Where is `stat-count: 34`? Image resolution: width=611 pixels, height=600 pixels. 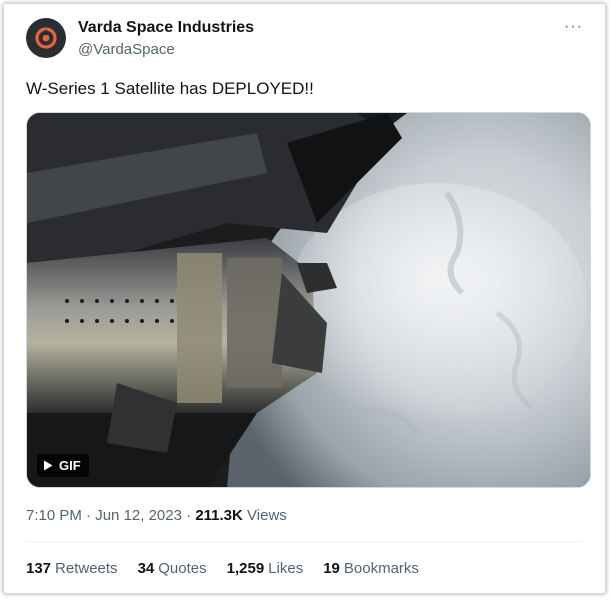 stat-count: 34 is located at coordinates (146, 568).